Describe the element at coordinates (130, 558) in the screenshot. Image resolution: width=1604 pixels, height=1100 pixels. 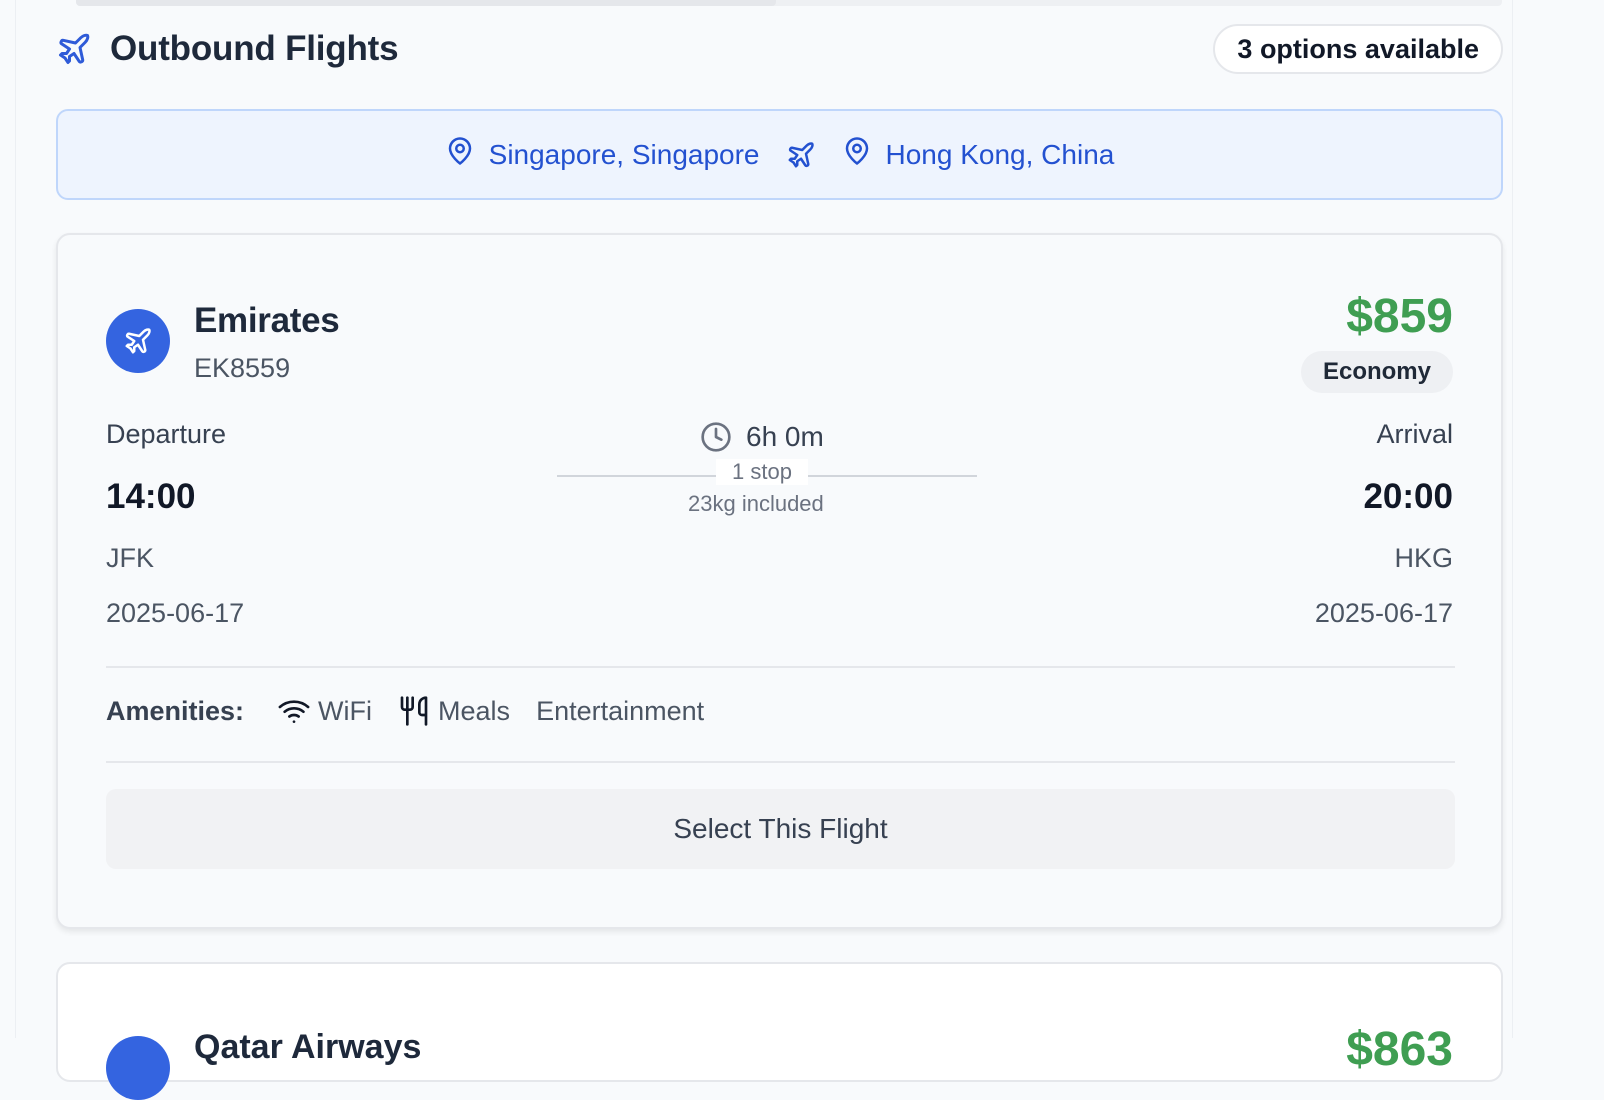
I see `departure-airport: JFK` at that location.